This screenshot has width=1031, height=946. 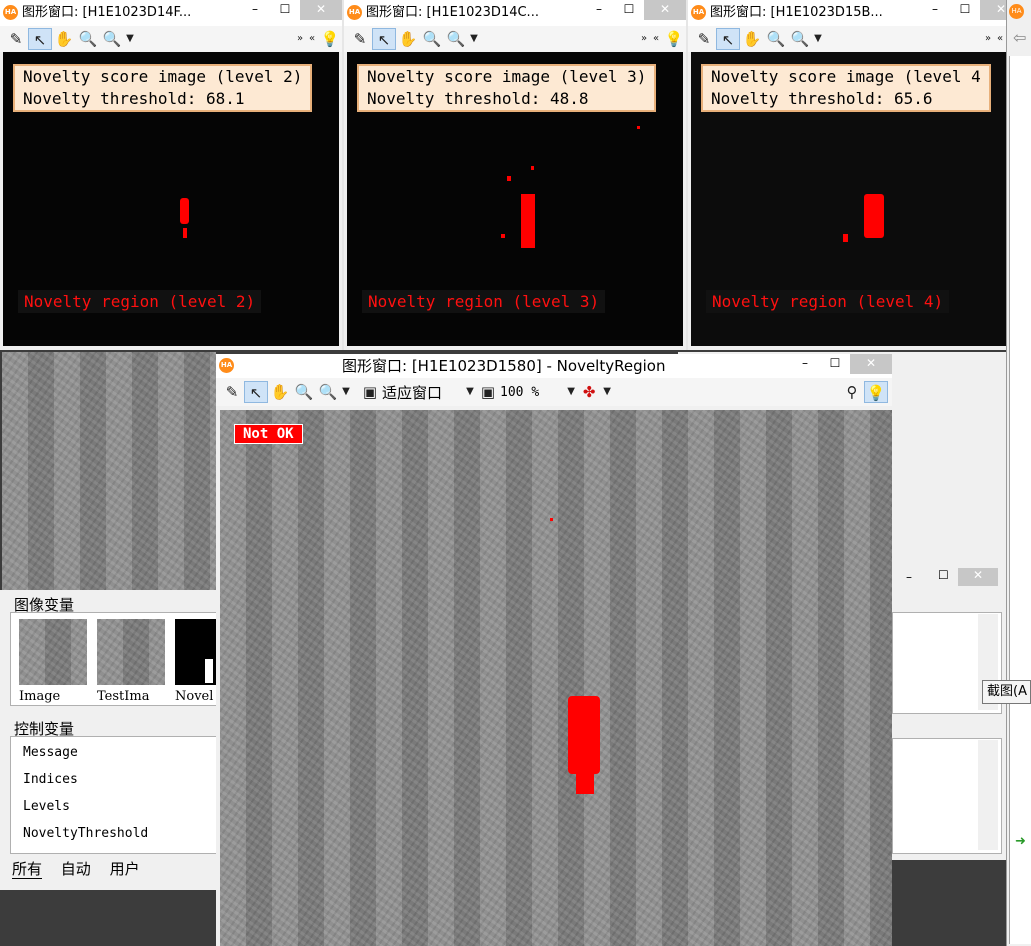 What do you see at coordinates (125, 869) in the screenshot?
I see `tab-user: 用户` at bounding box center [125, 869].